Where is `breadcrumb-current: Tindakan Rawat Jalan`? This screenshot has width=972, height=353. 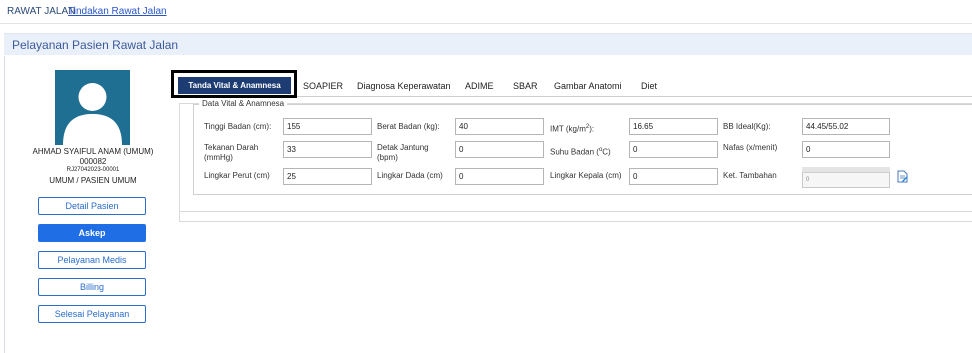
breadcrumb-current: Tindakan Rawat Jalan is located at coordinates (117, 11).